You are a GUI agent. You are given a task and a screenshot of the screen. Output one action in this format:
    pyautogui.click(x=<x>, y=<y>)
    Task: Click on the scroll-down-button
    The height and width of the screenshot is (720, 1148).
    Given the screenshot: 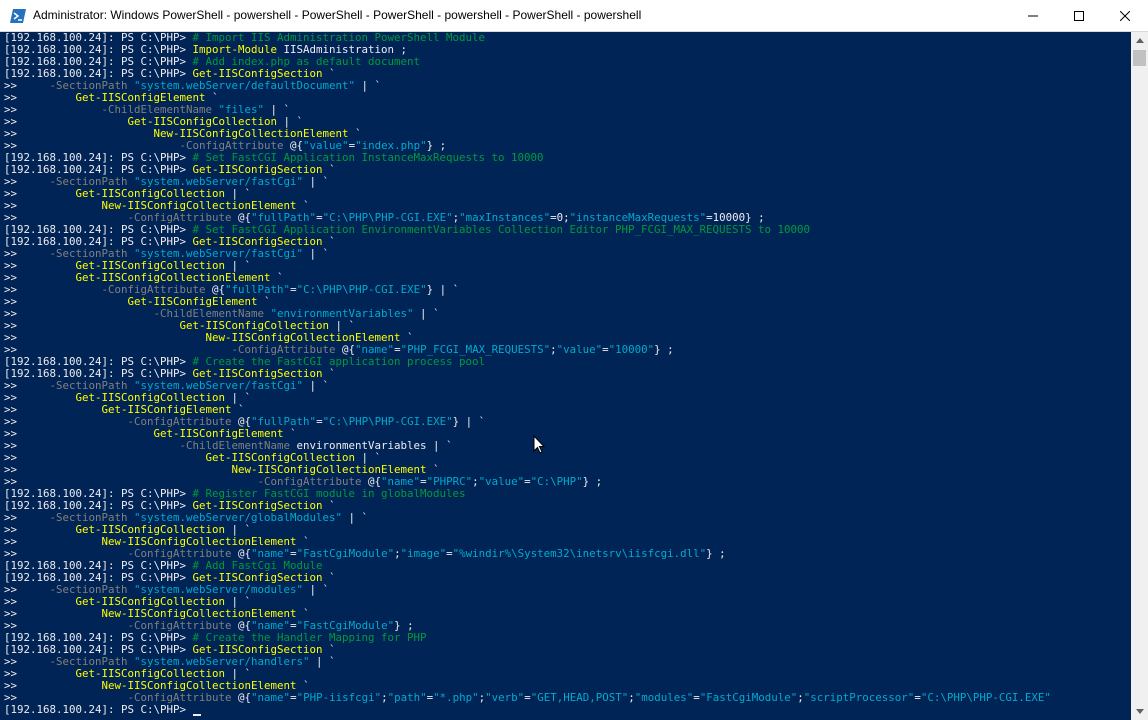 What is the action you would take?
    pyautogui.click(x=1139, y=711)
    